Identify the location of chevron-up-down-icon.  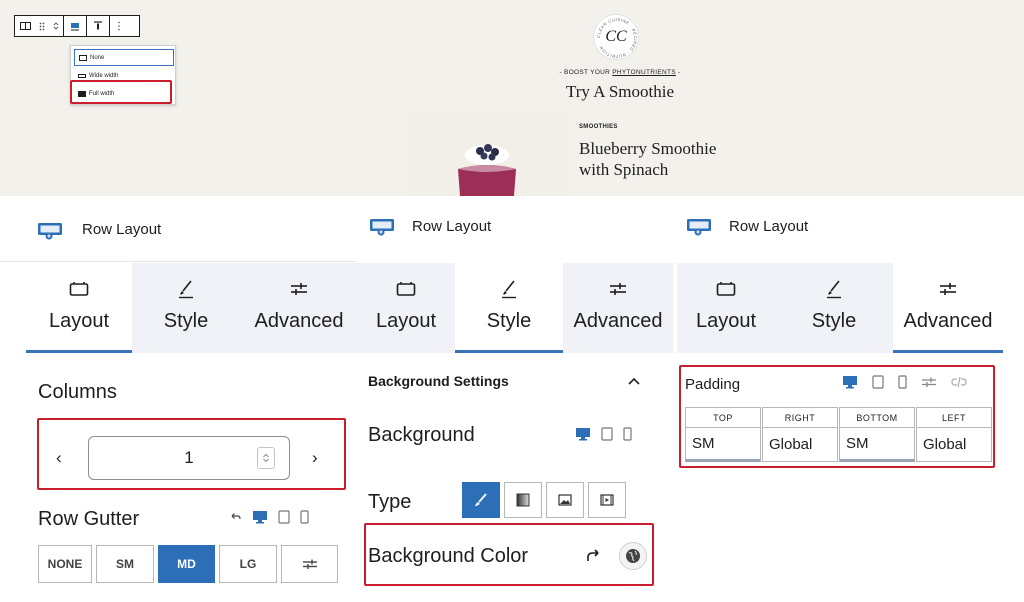
(56, 26).